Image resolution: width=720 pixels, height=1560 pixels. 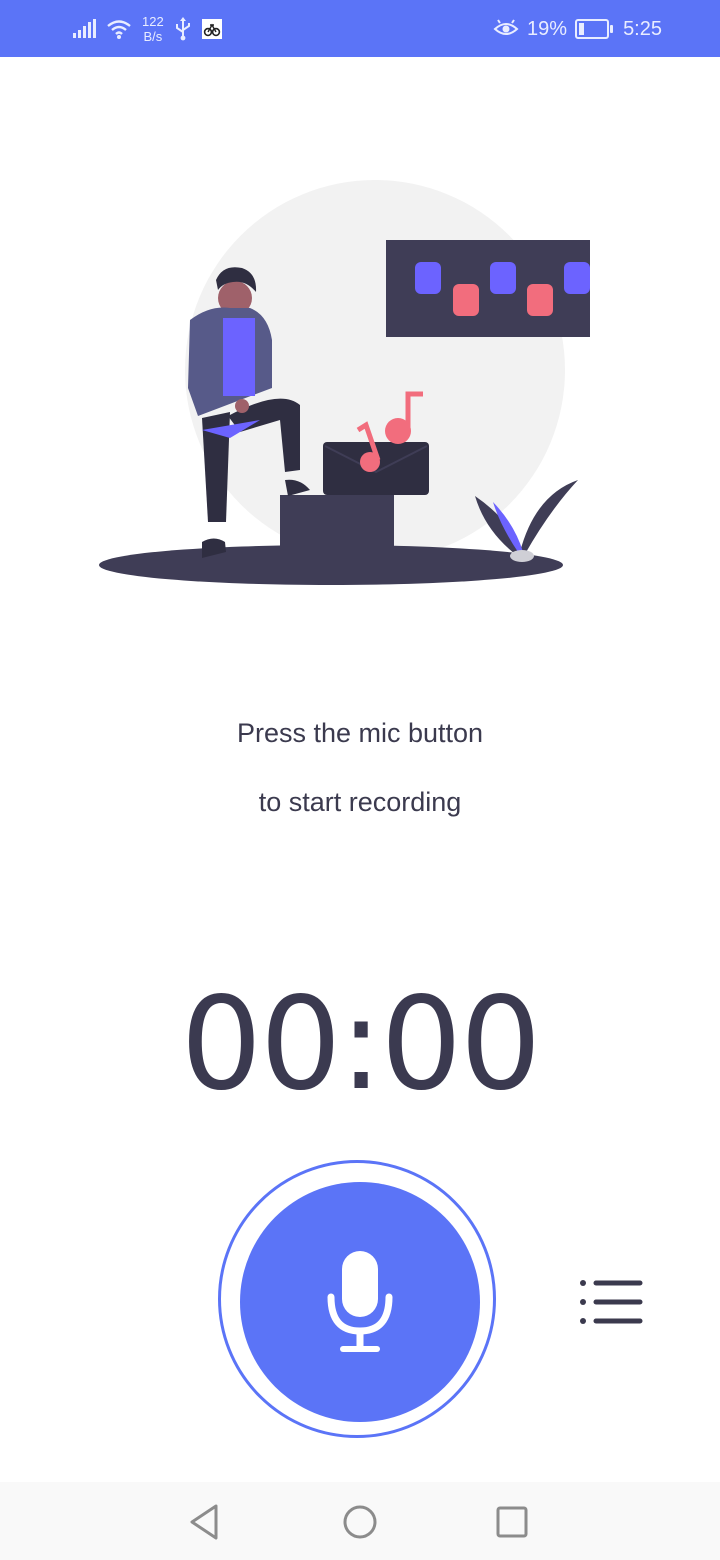 What do you see at coordinates (594, 29) in the screenshot?
I see `battery-icon` at bounding box center [594, 29].